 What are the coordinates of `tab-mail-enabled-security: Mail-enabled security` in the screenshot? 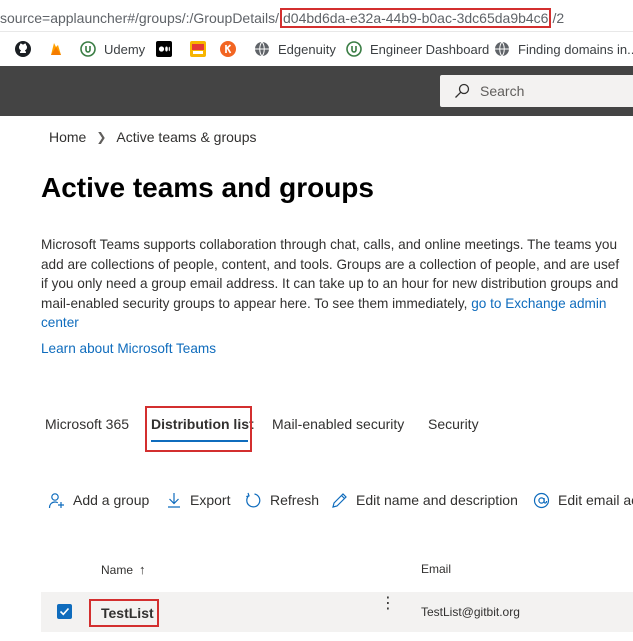 It's located at (338, 424).